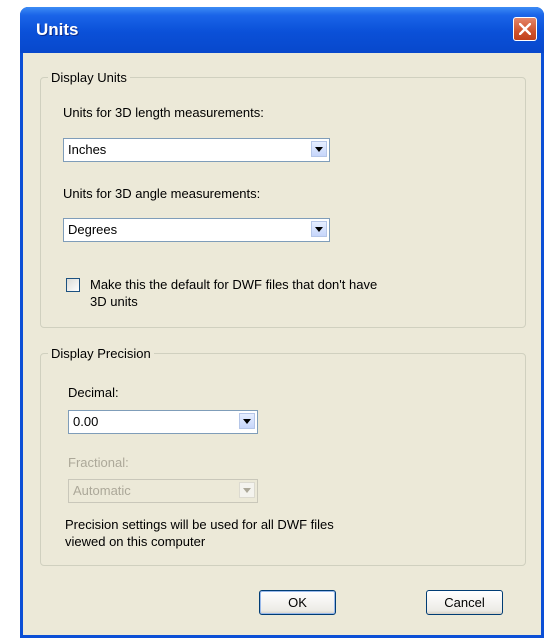 The height and width of the screenshot is (640, 556). I want to click on fractional-label: Fractional:, so click(98, 462).